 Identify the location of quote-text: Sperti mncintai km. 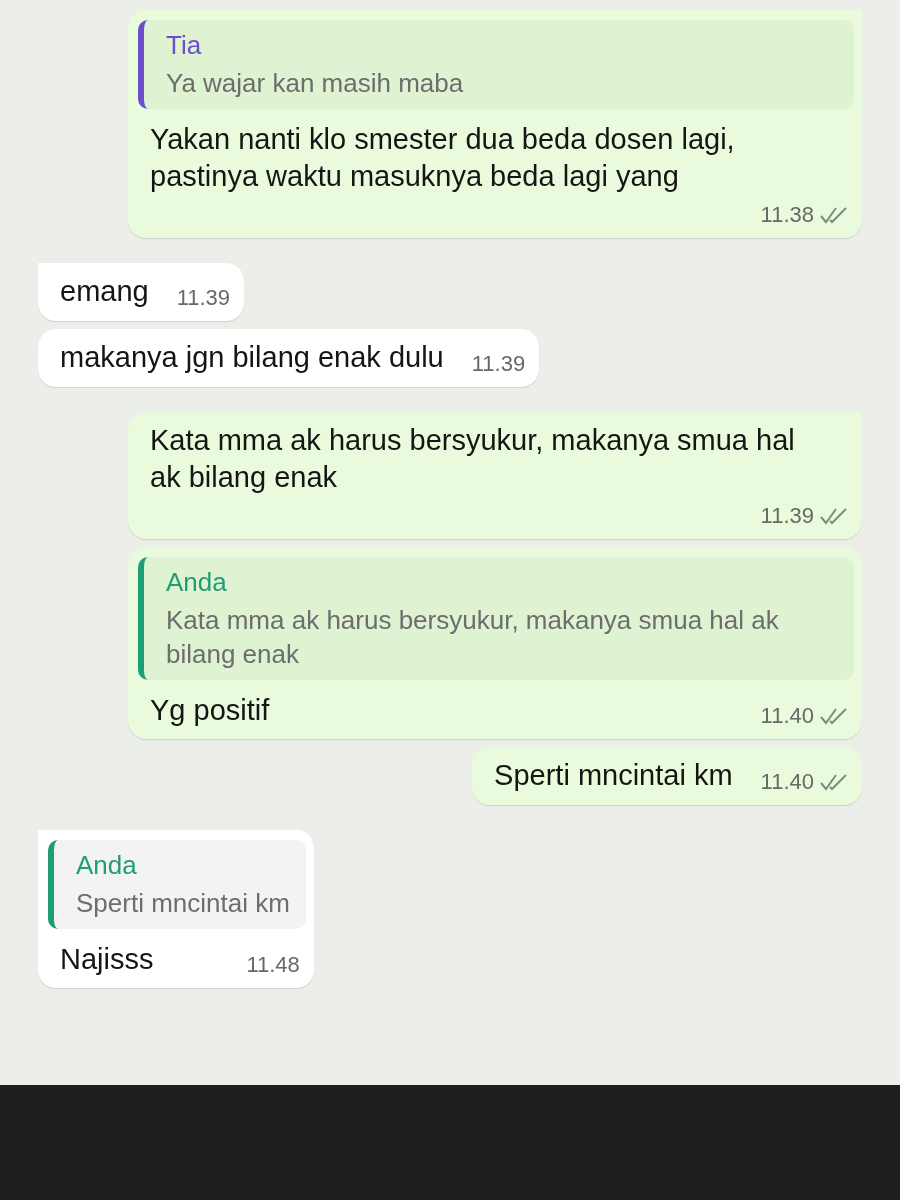
(183, 903).